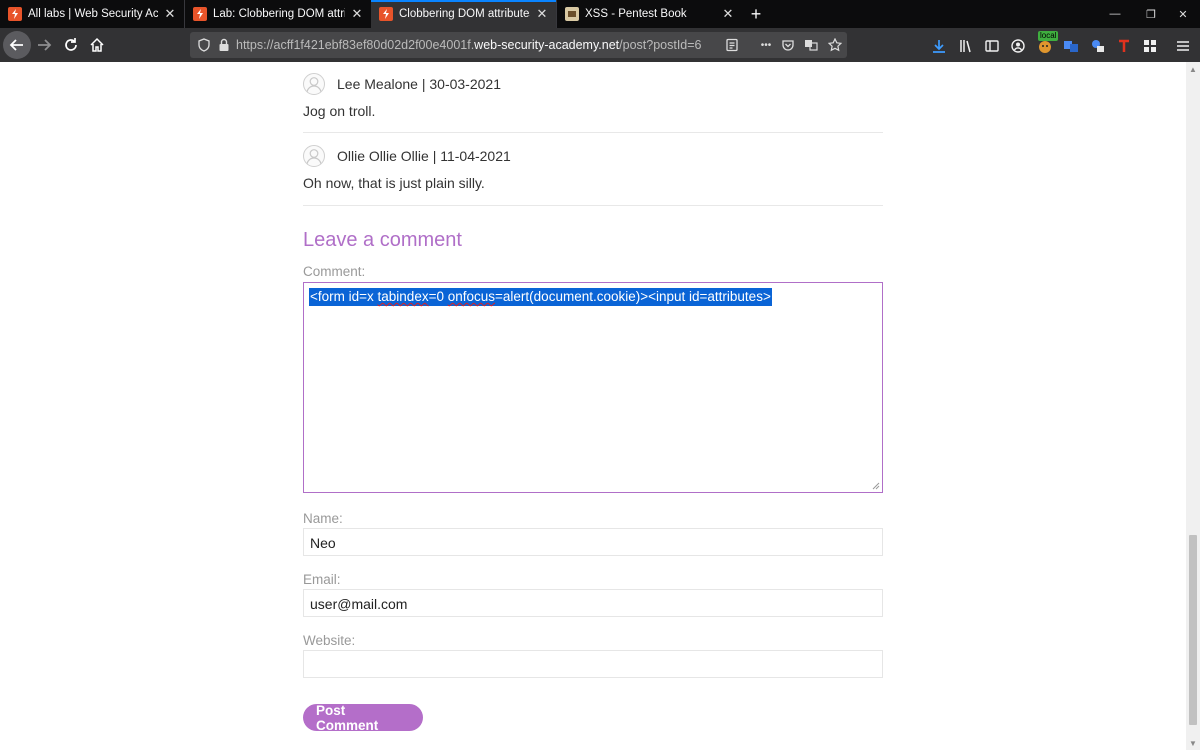  What do you see at coordinates (876, 486) in the screenshot?
I see `resize-handle-icon` at bounding box center [876, 486].